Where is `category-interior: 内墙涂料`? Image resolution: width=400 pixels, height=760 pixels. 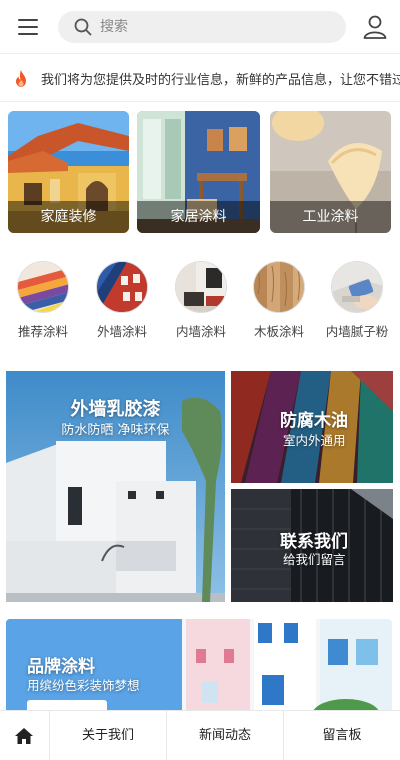
category-interior: 内墙涂料 is located at coordinates (201, 301).